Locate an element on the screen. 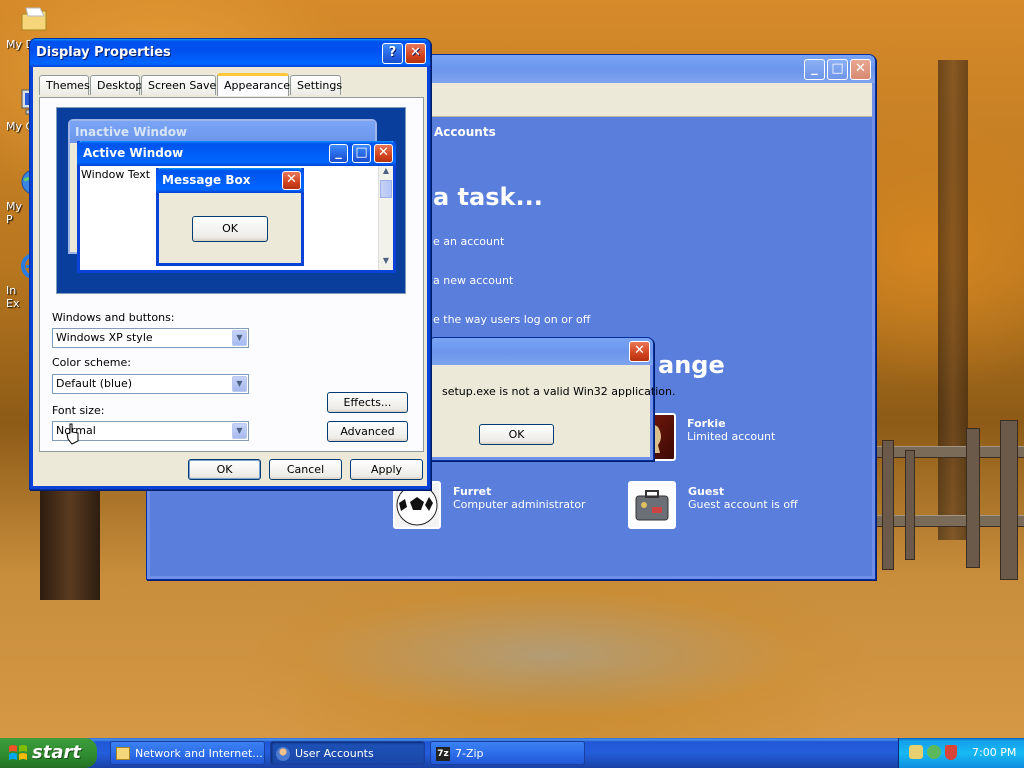 Image resolution: width=1024 pixels, height=768 pixels. error-dialog-titlebar: ✕ is located at coordinates (541, 351).